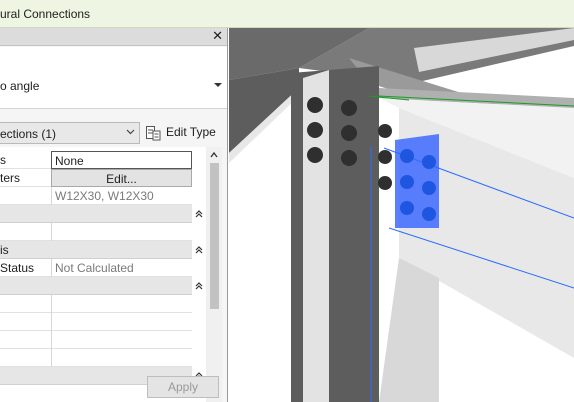 This screenshot has height=402, width=574. Describe the element at coordinates (183, 387) in the screenshot. I see `apply-button: Apply` at that location.